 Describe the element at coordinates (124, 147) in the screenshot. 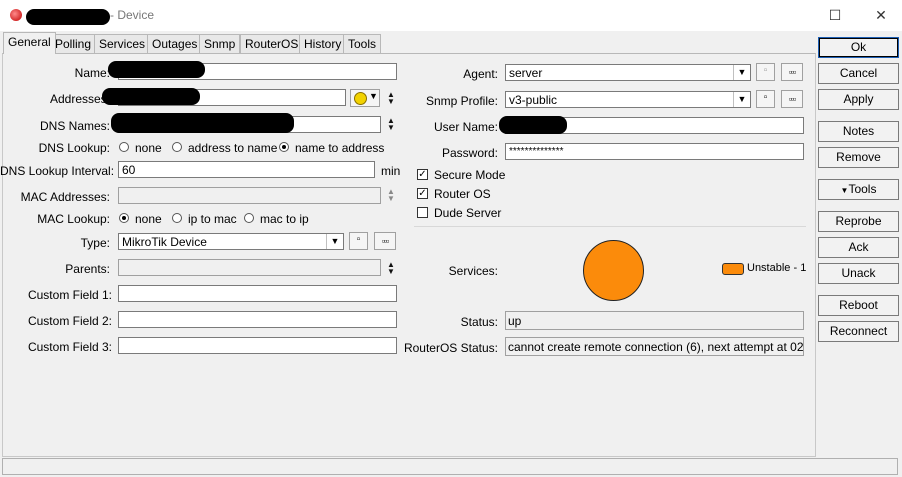

I see `dns-lookup-none-radio` at that location.